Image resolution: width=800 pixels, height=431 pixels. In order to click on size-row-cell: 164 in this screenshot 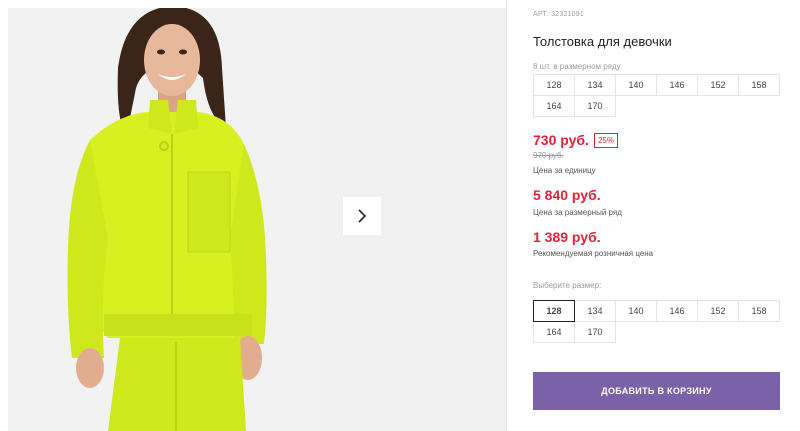, I will do `click(554, 106)`.